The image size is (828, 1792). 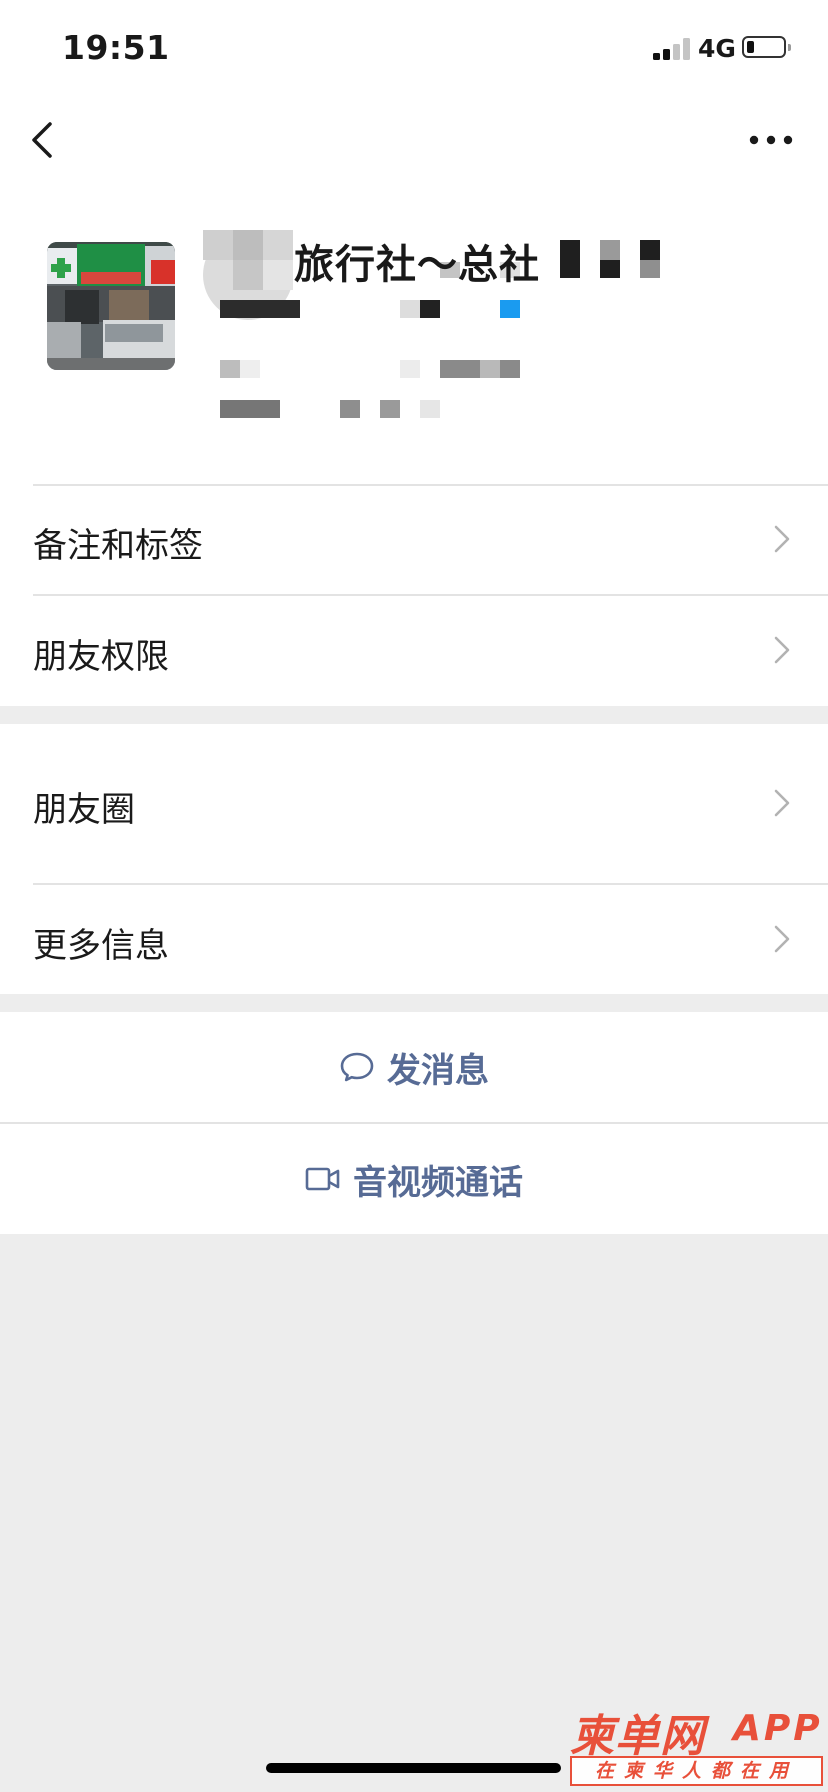 I want to click on watermark-tagline: 在柬华人都在用, so click(x=696, y=1771).